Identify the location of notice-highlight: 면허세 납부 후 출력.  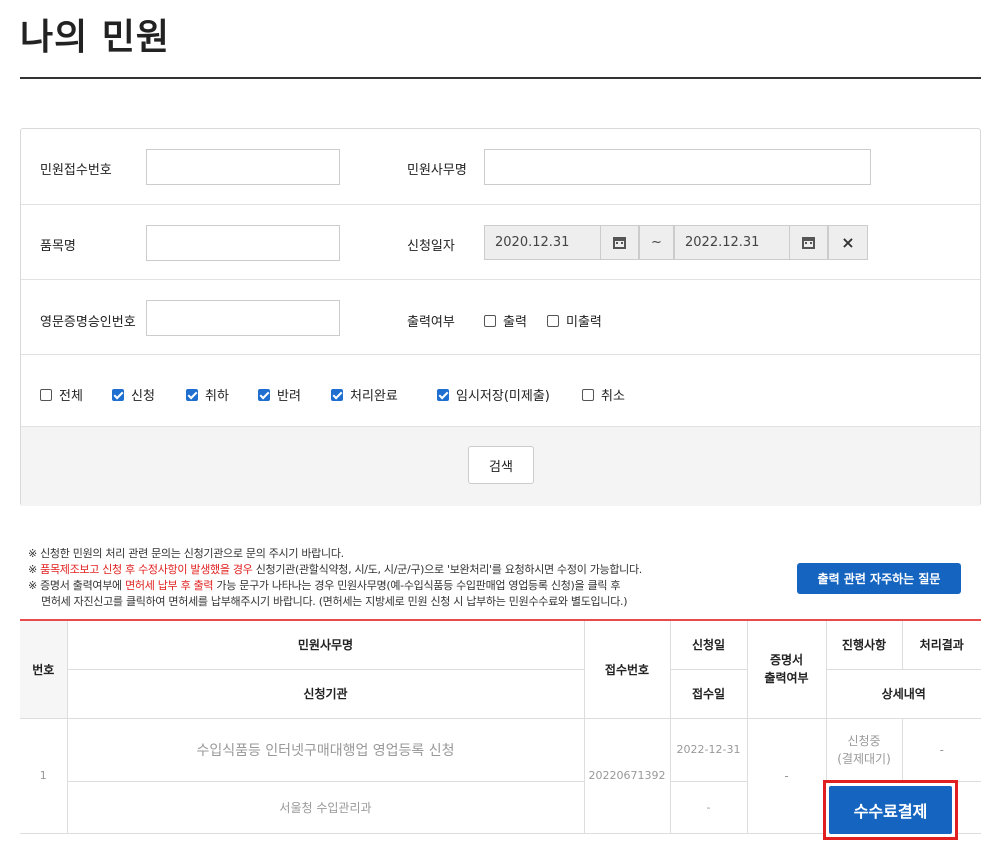
(169, 585).